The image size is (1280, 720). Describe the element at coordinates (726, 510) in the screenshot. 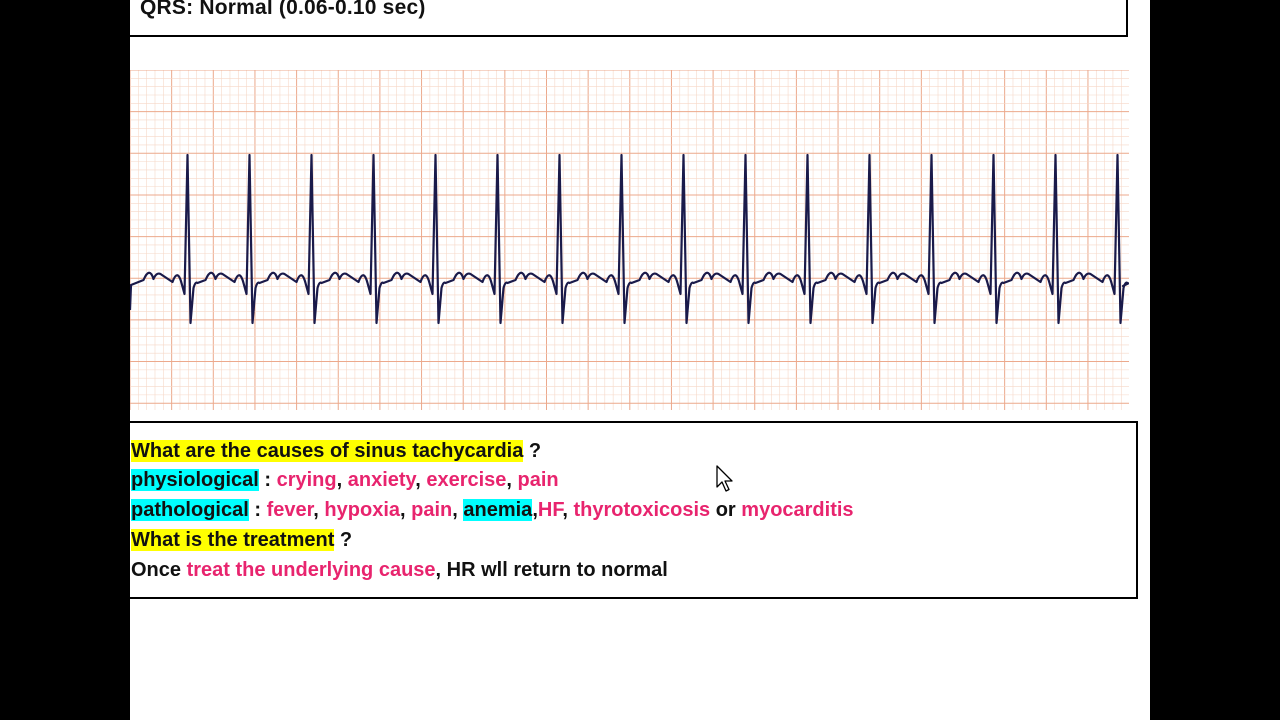

I see `or-text: or` at that location.